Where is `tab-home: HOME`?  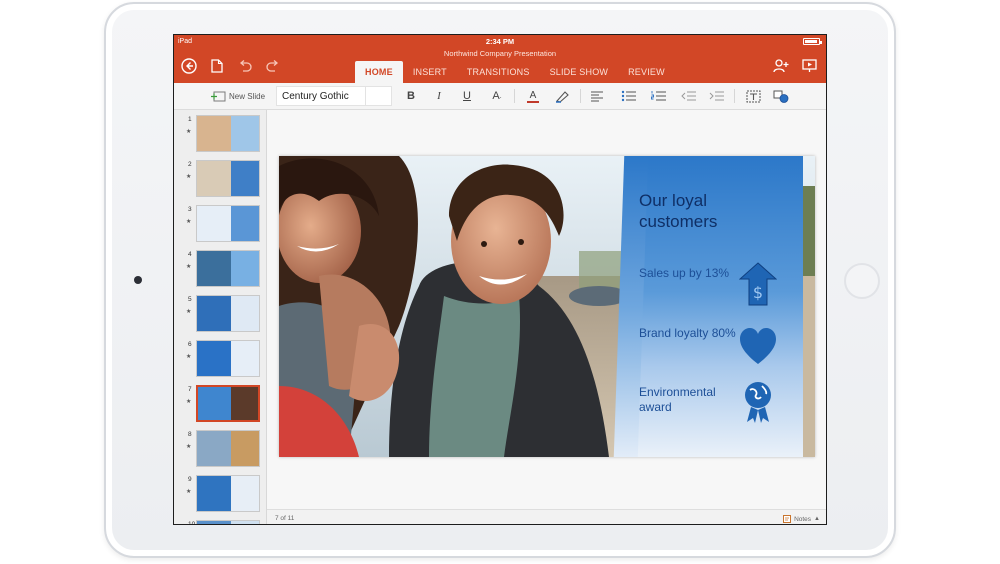
tab-home: HOME is located at coordinates (379, 72).